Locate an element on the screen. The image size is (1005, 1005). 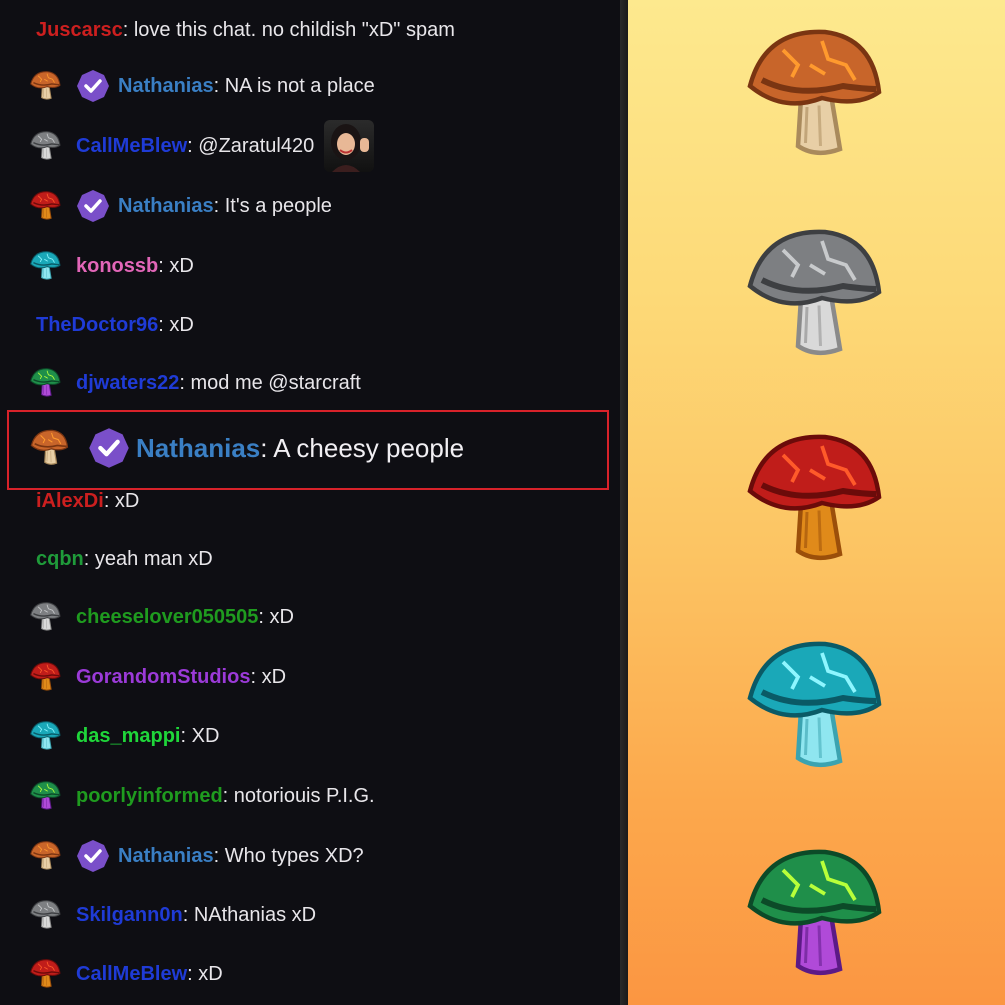
chat-message-text: : mod me @starcraft is located at coordinates (270, 382).